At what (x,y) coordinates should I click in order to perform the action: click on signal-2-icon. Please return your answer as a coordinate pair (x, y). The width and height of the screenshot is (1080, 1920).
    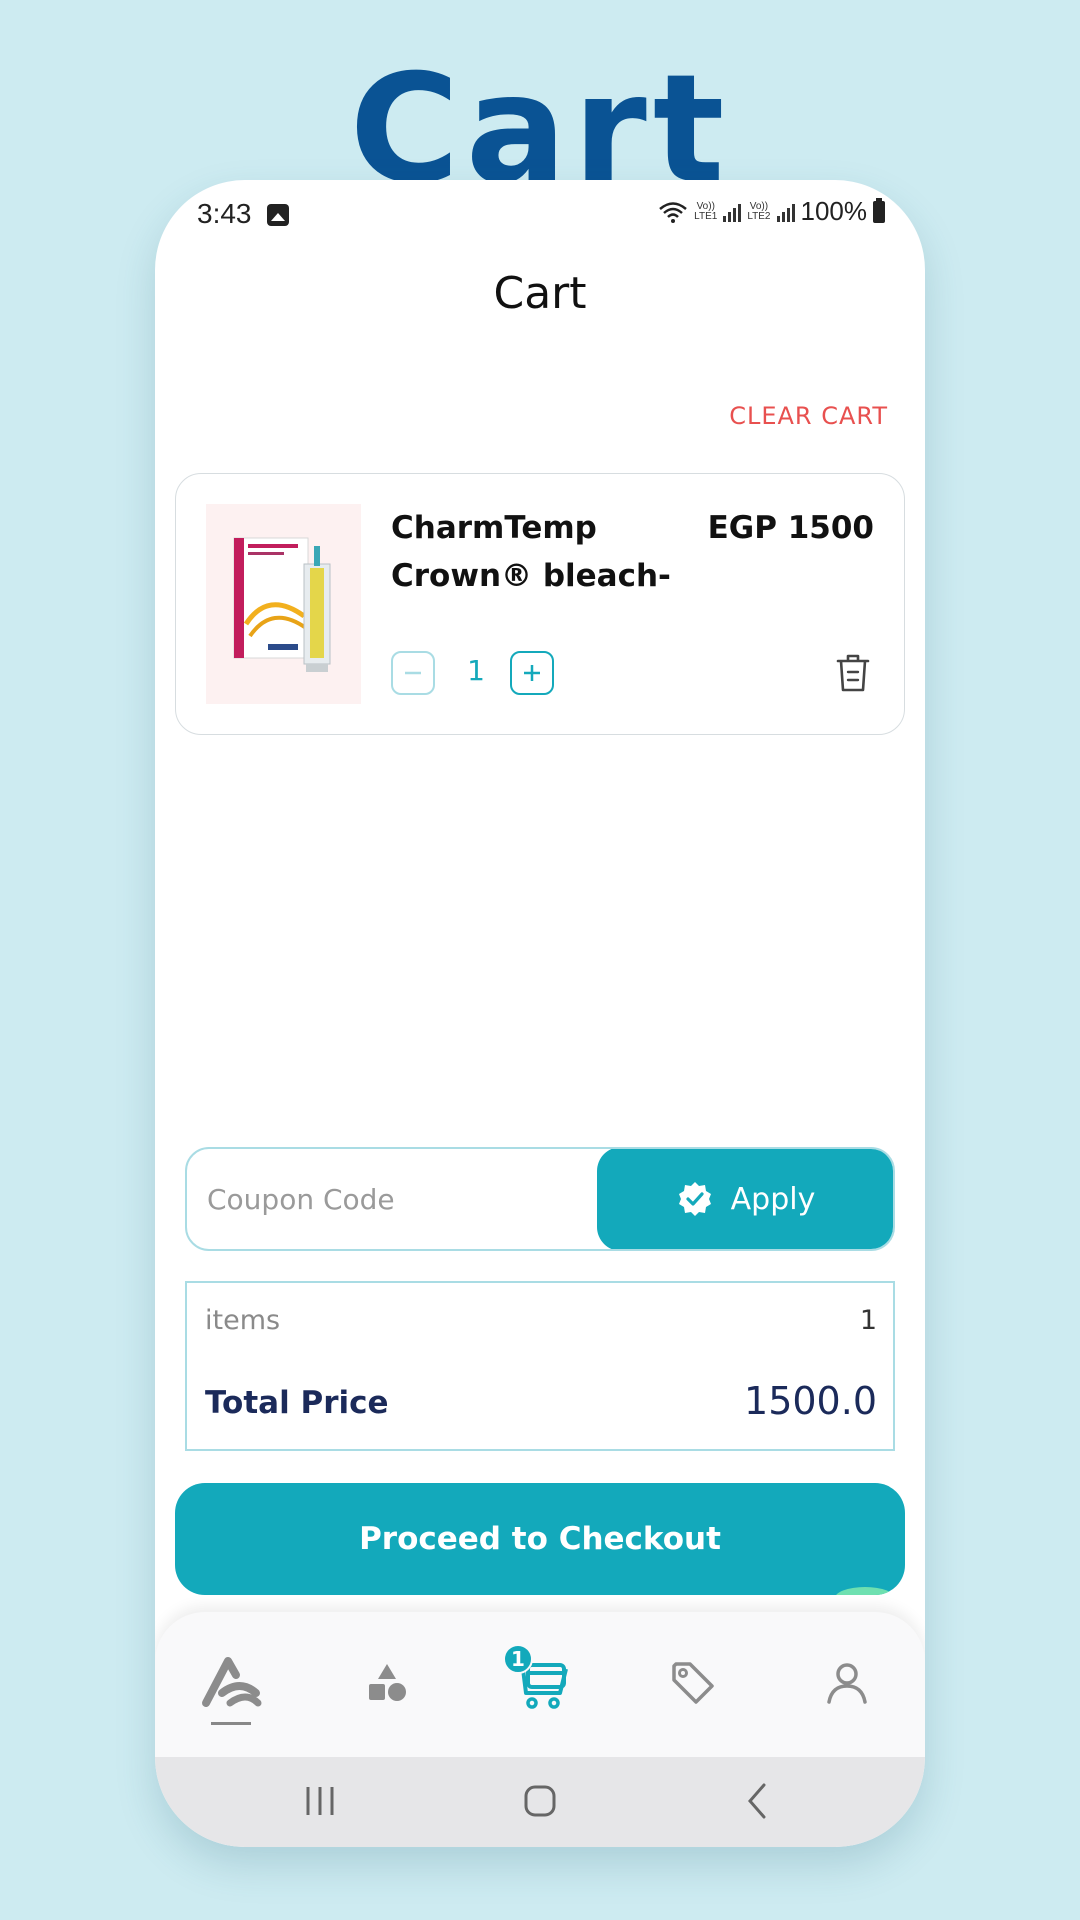
    Looking at the image, I should click on (785, 212).